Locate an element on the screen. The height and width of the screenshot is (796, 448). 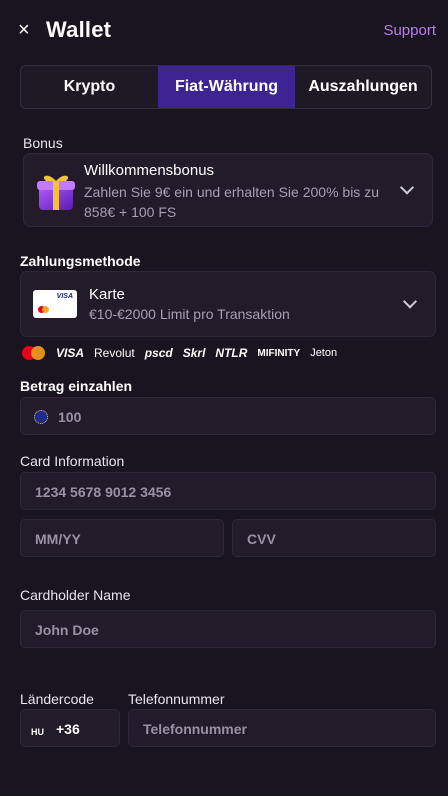
tab-auszahlungen: Auszahlungen is located at coordinates (363, 87).